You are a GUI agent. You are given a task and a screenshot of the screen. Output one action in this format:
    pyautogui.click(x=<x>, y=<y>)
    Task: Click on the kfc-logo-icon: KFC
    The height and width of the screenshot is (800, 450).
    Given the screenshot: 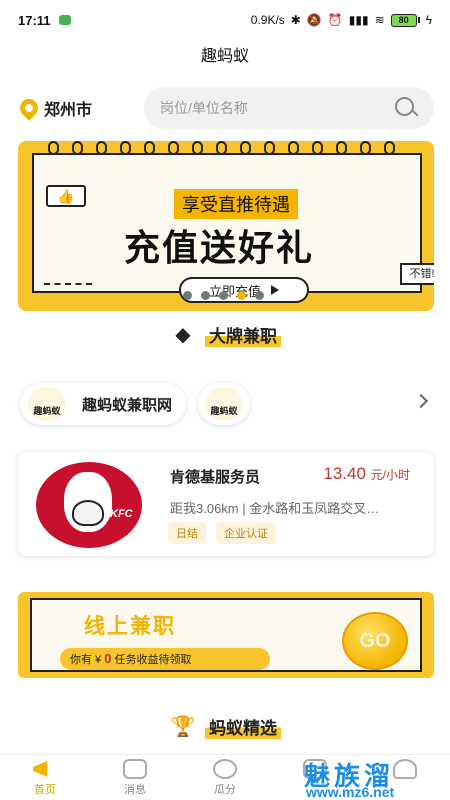 What is the action you would take?
    pyautogui.click(x=89, y=505)
    